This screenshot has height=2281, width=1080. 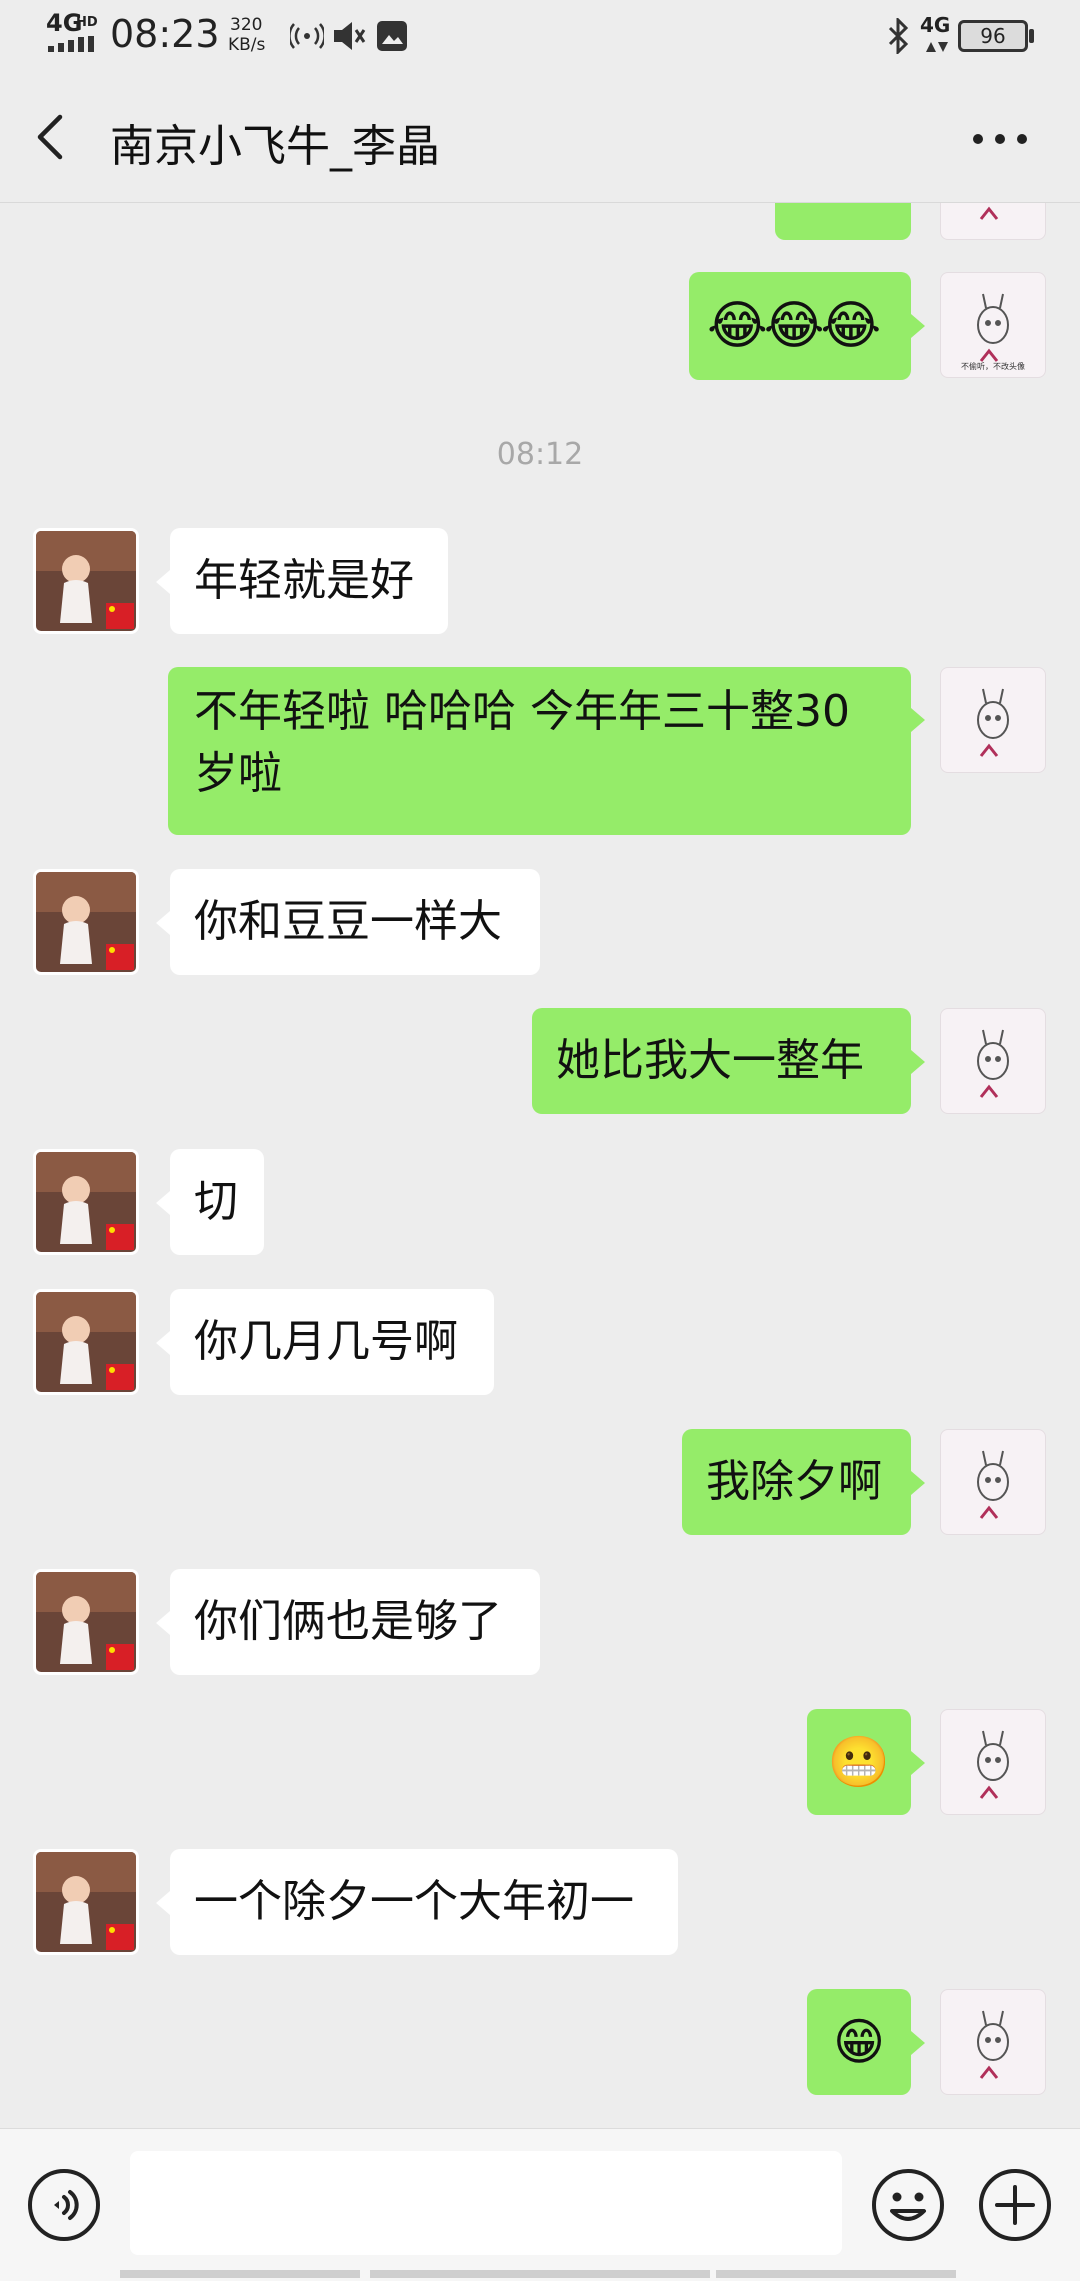 I want to click on grimace-emoji: 😬, so click(x=859, y=1762).